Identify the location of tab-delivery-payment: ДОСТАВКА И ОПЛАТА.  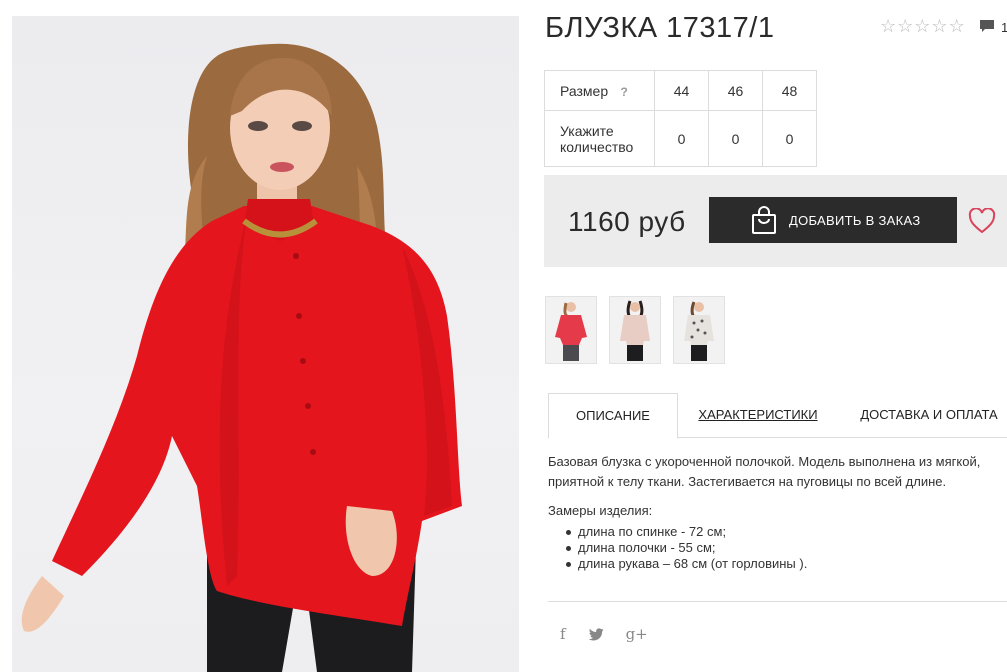
(929, 415).